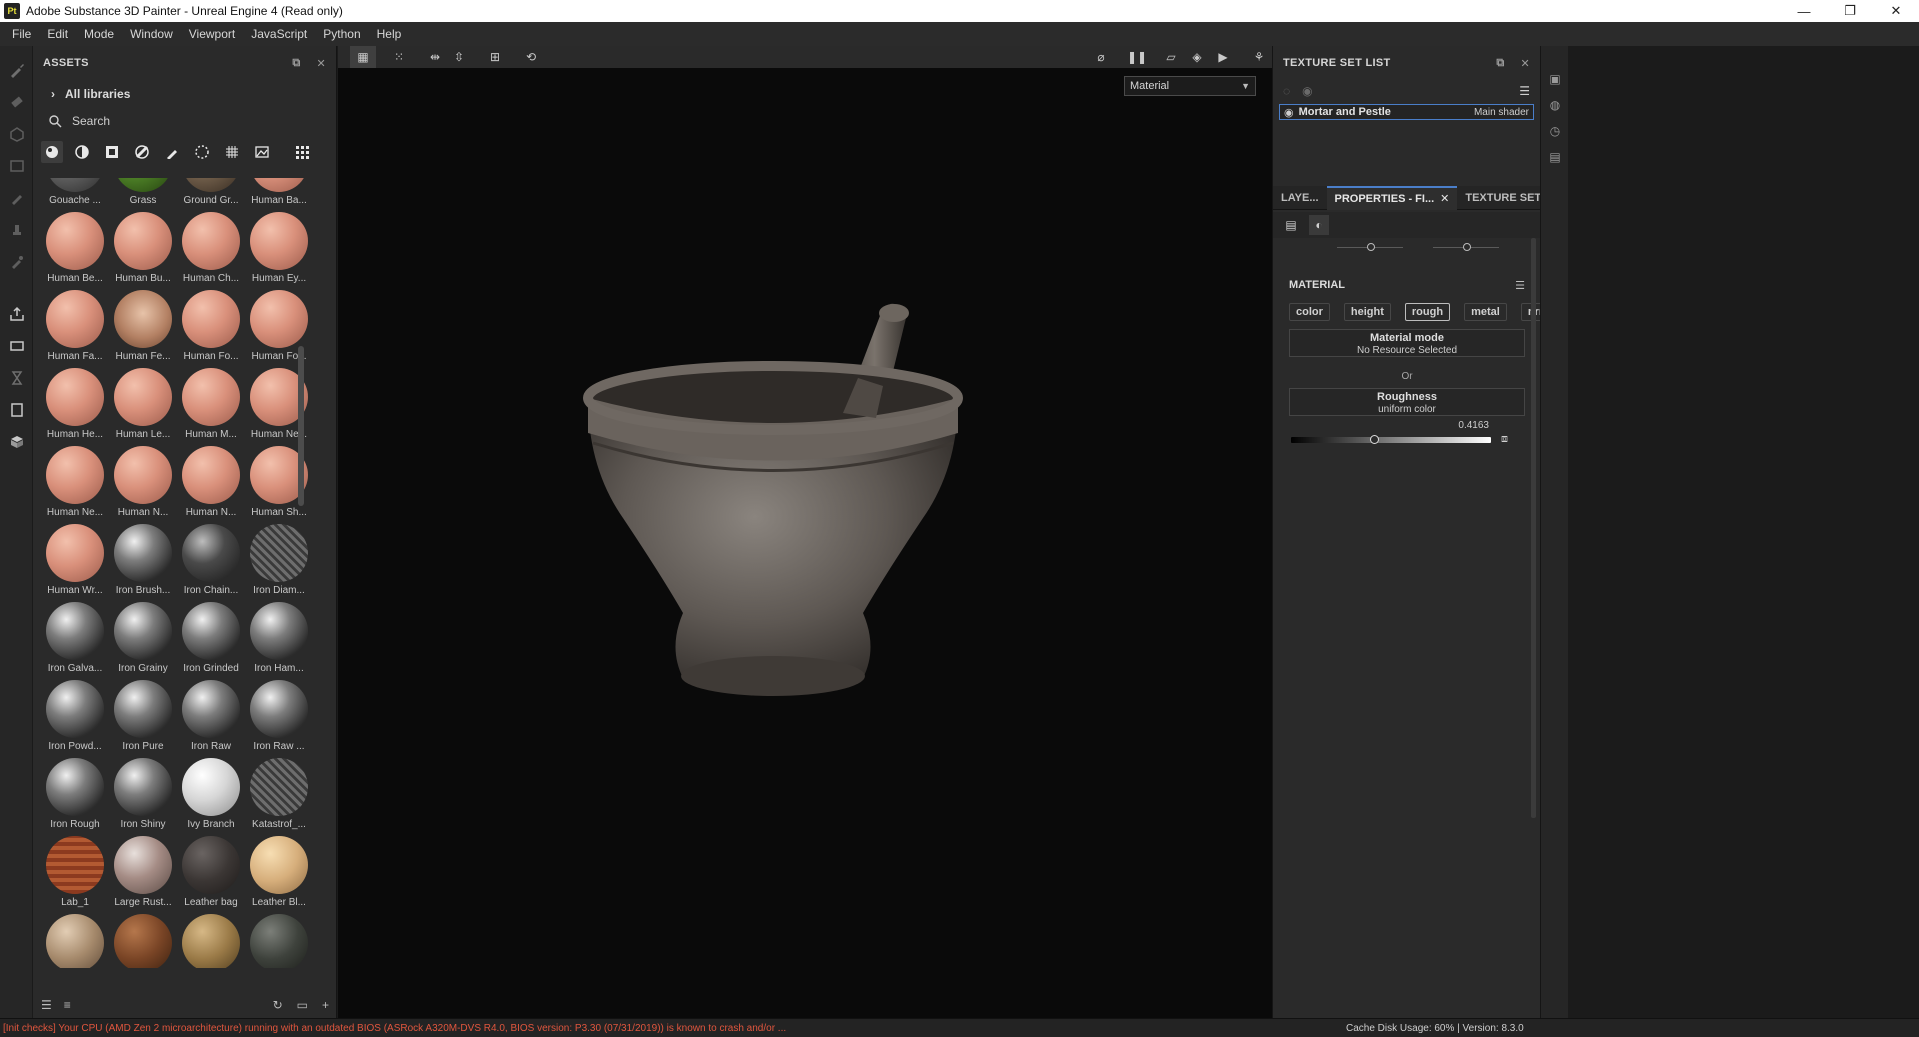 This screenshot has width=1919, height=1037. What do you see at coordinates (212, 34) in the screenshot?
I see `menu-viewport: Viewport` at bounding box center [212, 34].